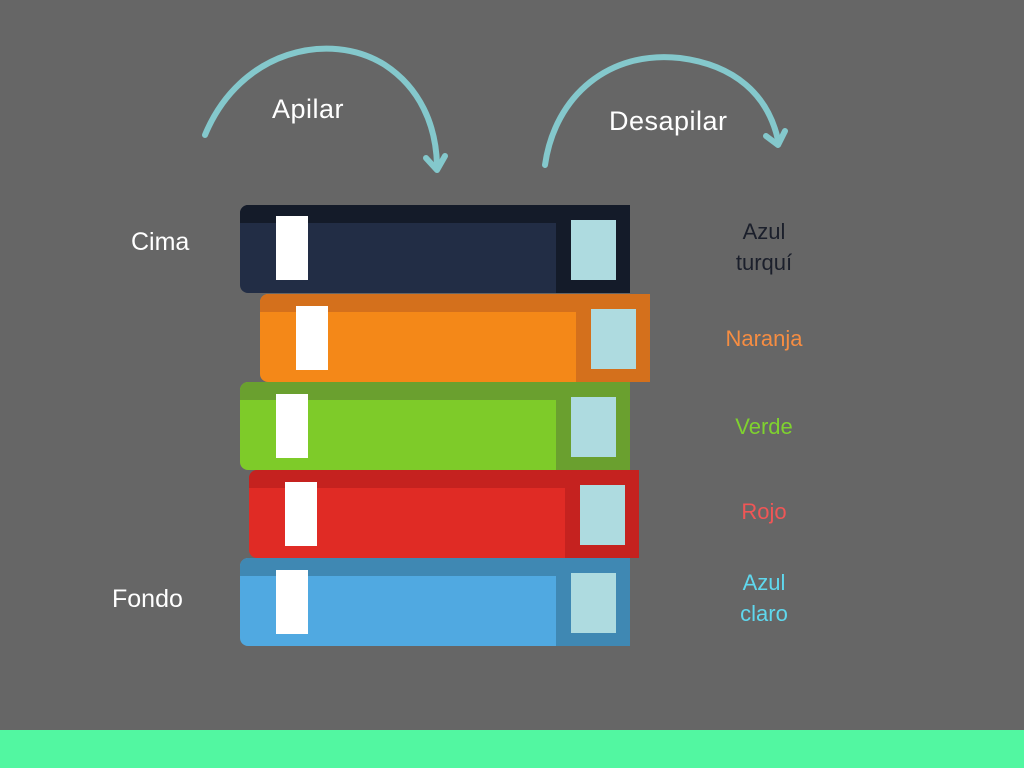  What do you see at coordinates (444, 514) in the screenshot?
I see `book-red` at bounding box center [444, 514].